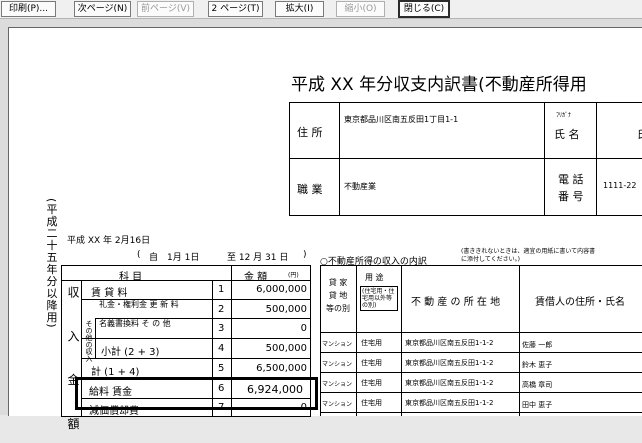 This screenshot has height=443, width=642. I want to click on two-page-button: 2 ページ(T), so click(235, 9).